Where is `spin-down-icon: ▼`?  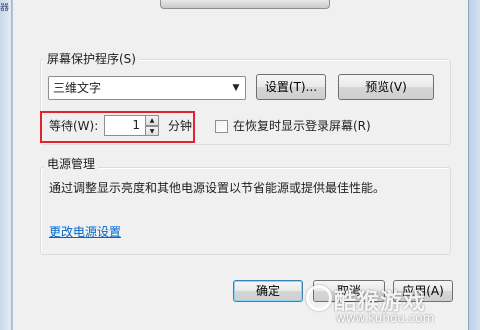
spin-down-icon: ▼ is located at coordinates (152, 131).